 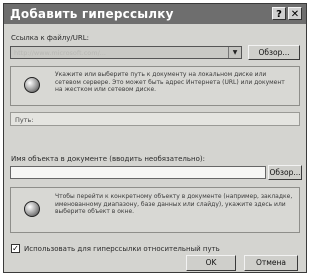 I want to click on checkmark-icon: ✓, so click(x=15, y=248).